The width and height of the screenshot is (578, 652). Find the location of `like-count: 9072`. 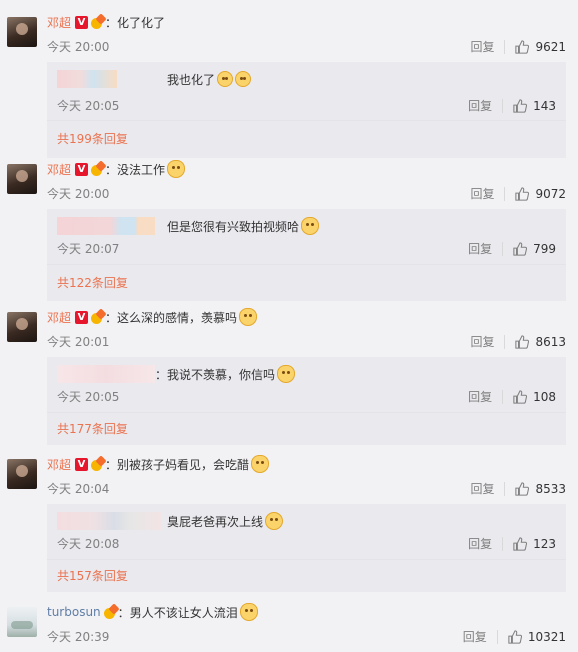

like-count: 9072 is located at coordinates (550, 193).